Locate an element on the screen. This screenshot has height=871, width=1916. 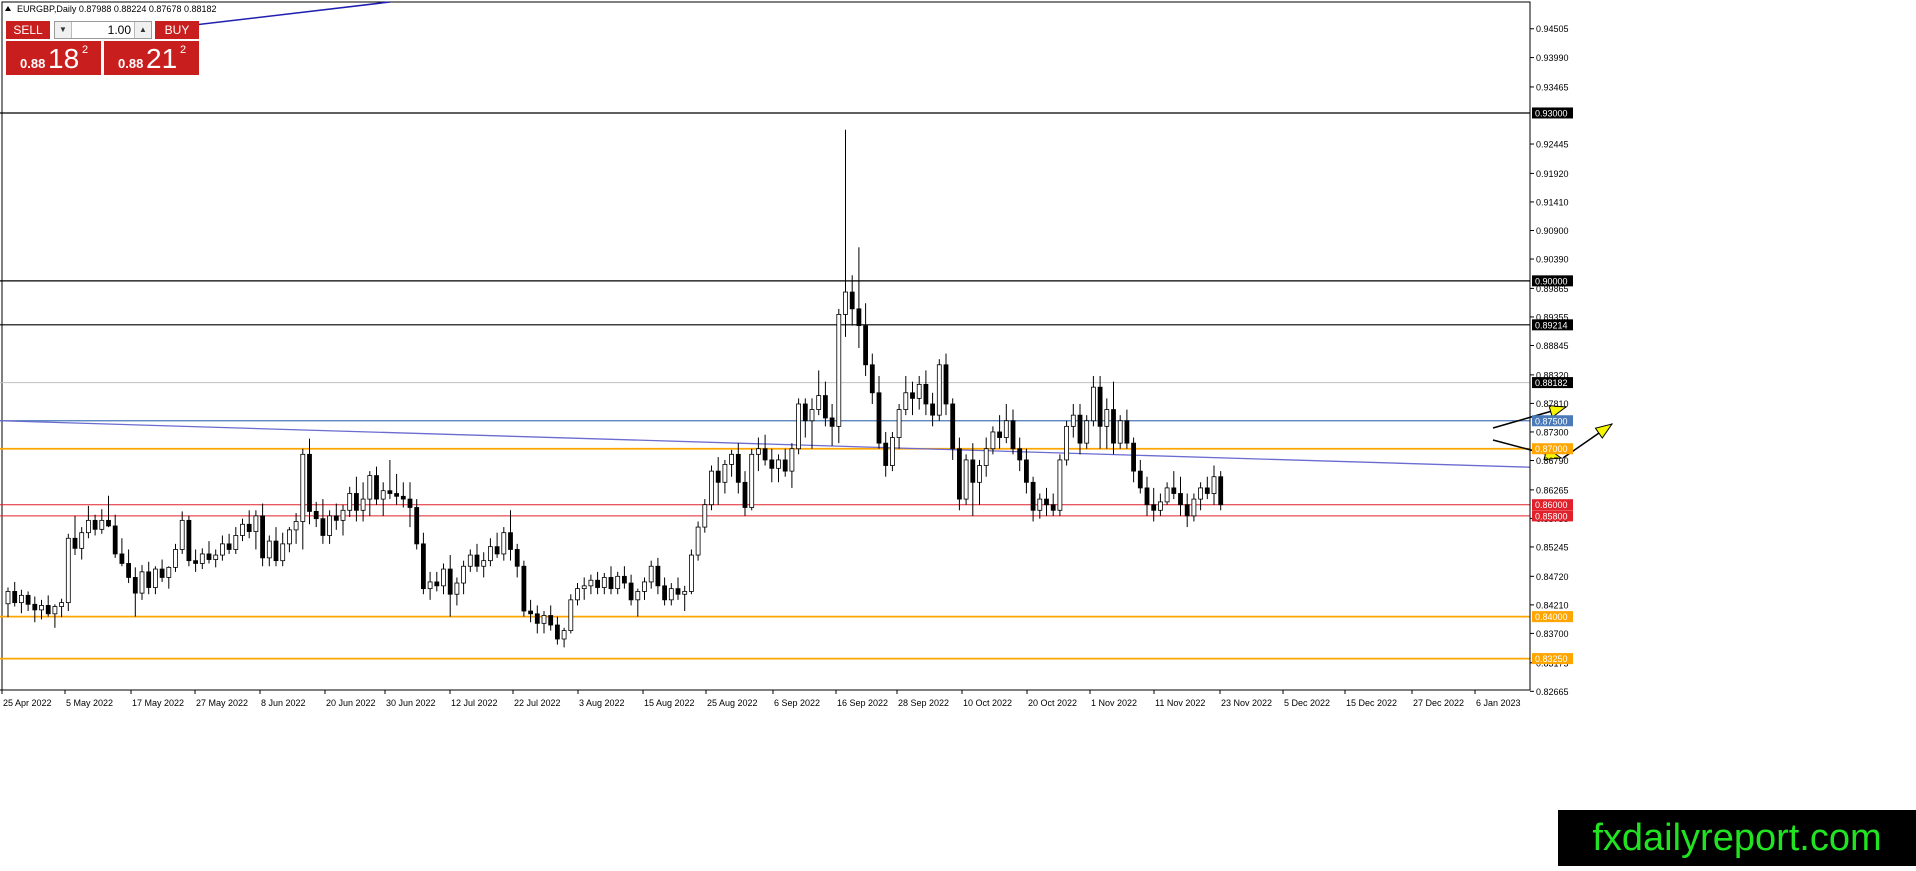
lot-size-stepper: ▼ 1.00 ▲ is located at coordinates (103, 30).